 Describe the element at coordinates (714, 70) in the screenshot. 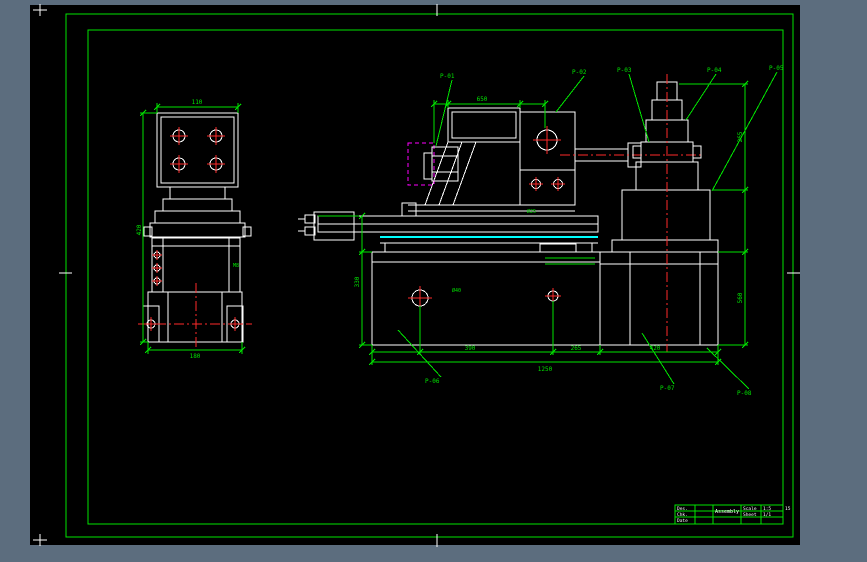

I see `callout-label: P-04` at that location.